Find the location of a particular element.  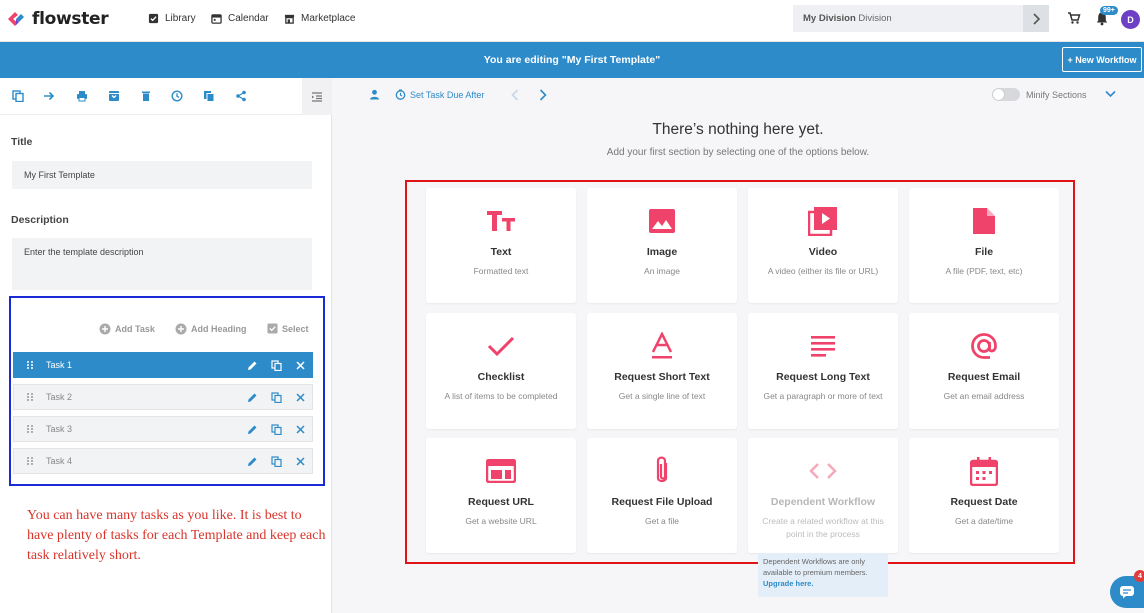

nav-marketplace: Marketplace is located at coordinates (319, 18).